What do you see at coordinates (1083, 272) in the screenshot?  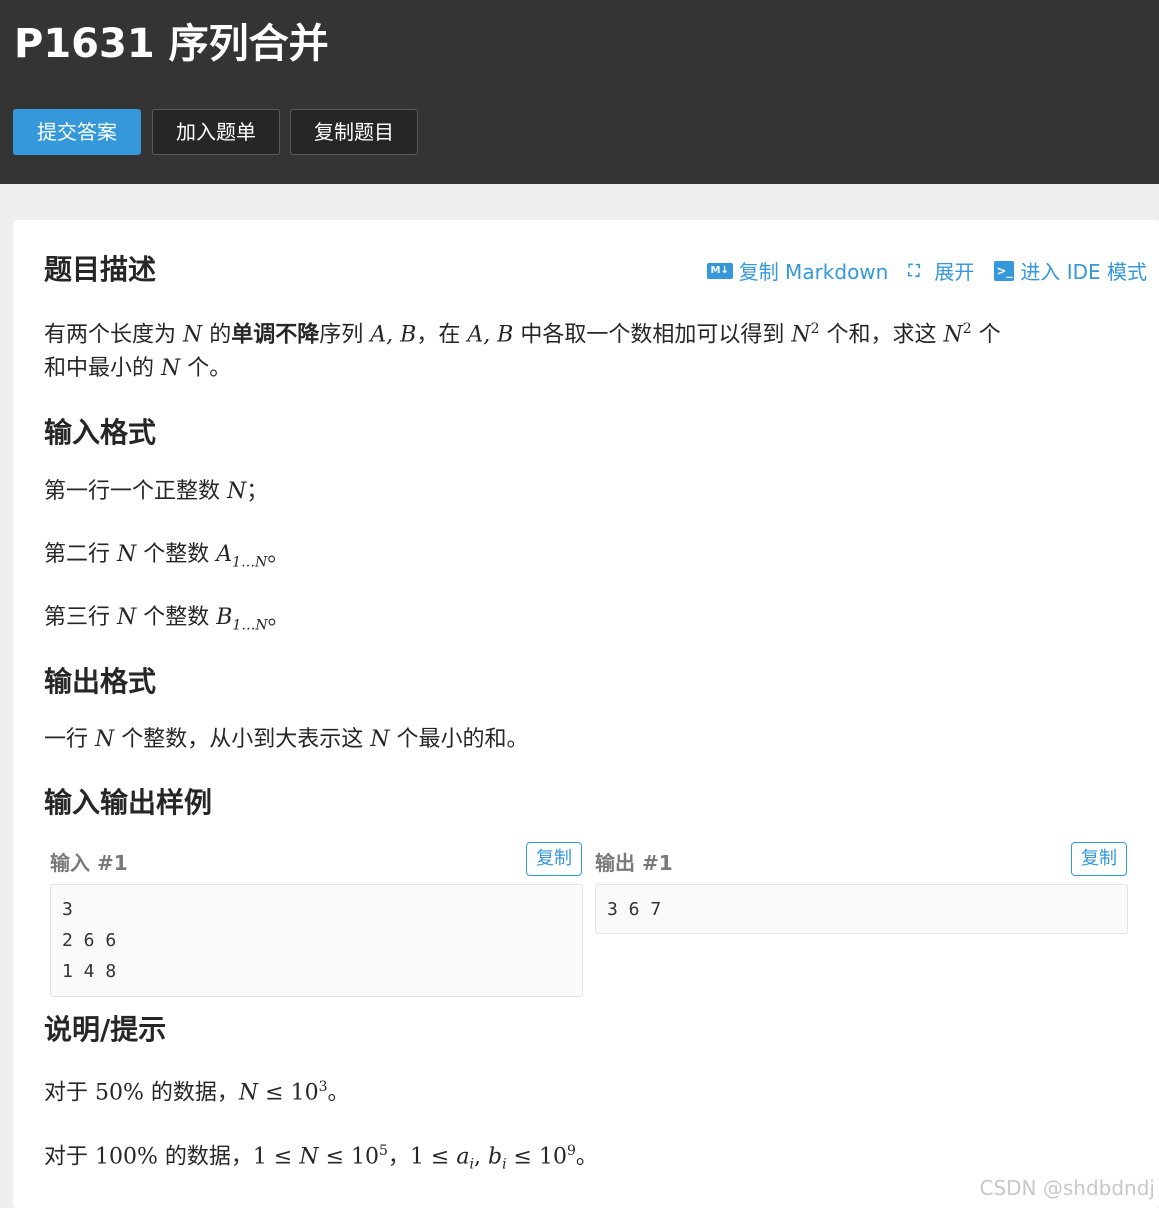 I see `ide-mode-label: 进入 IDE 模式` at bounding box center [1083, 272].